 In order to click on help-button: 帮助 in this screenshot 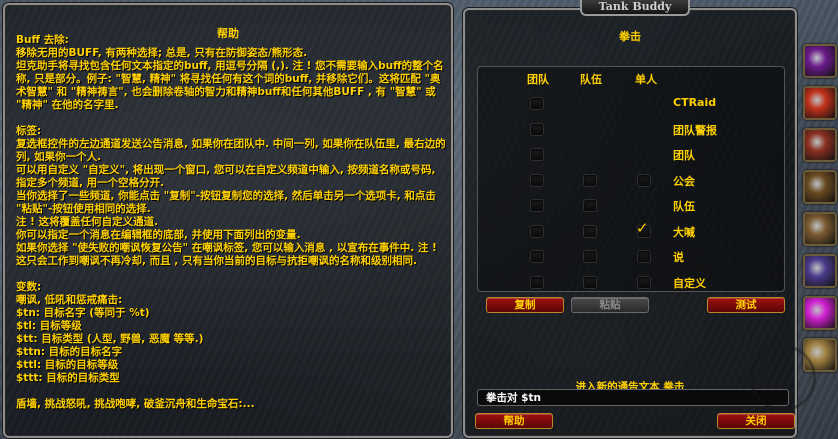, I will do `click(514, 421)`.